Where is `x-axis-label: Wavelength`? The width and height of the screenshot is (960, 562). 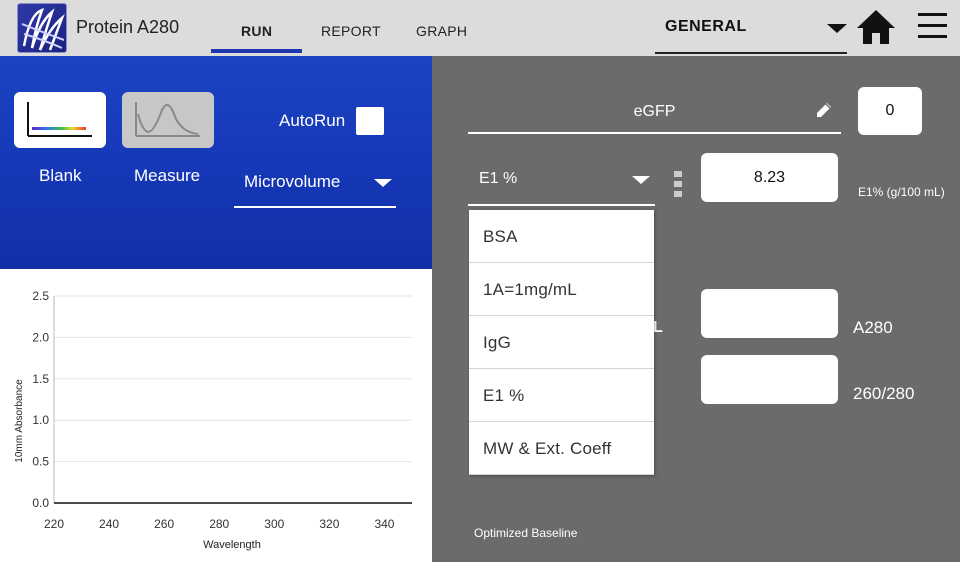
x-axis-label: Wavelength is located at coordinates (232, 545).